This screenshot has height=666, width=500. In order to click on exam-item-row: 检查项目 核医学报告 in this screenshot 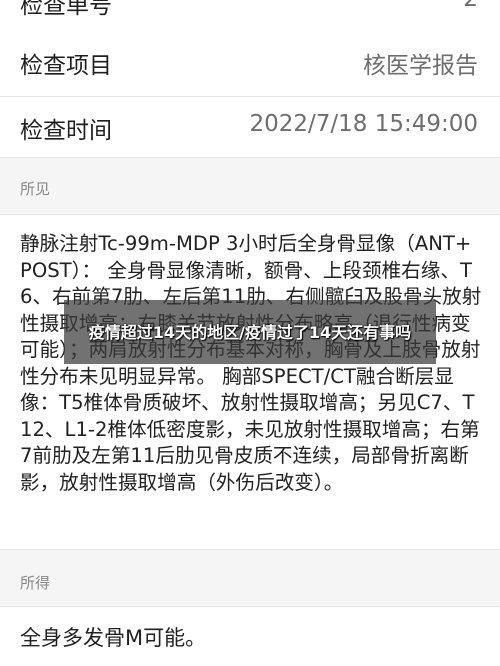, I will do `click(250, 60)`.